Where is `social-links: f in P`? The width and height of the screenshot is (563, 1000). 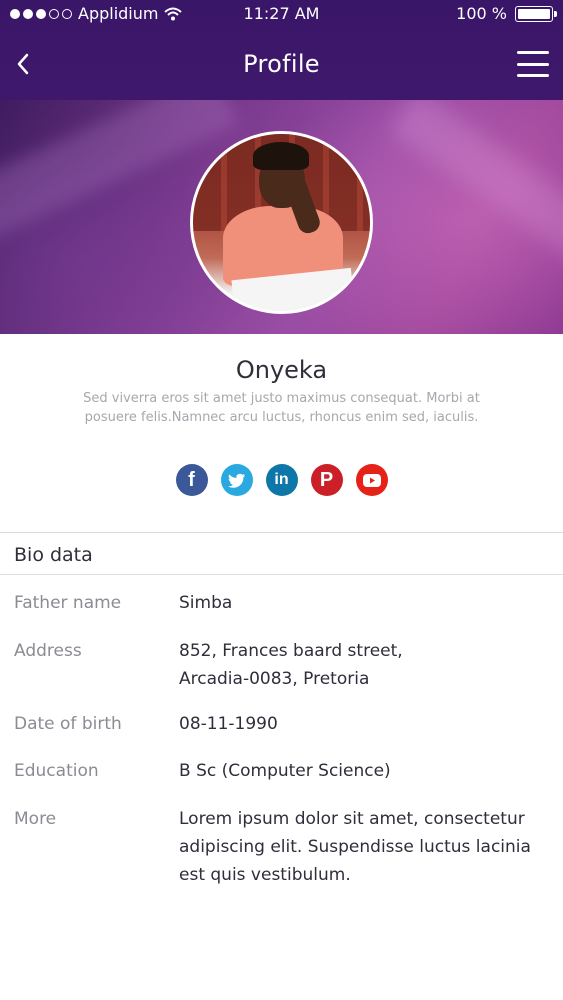 social-links: f in P is located at coordinates (281, 480).